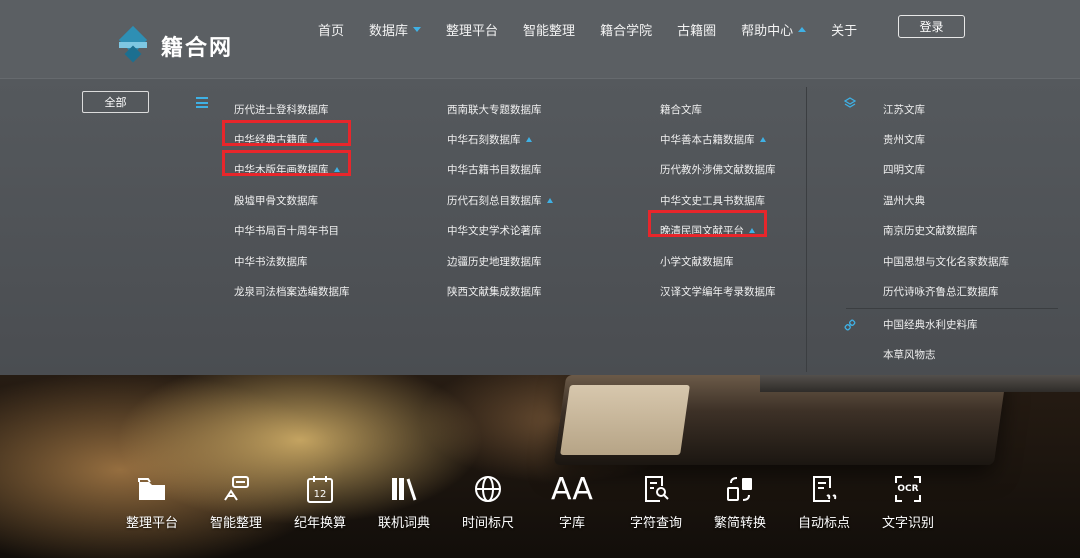 The image size is (1080, 558). I want to click on tool-dictionary: 联机词典, so click(404, 501).